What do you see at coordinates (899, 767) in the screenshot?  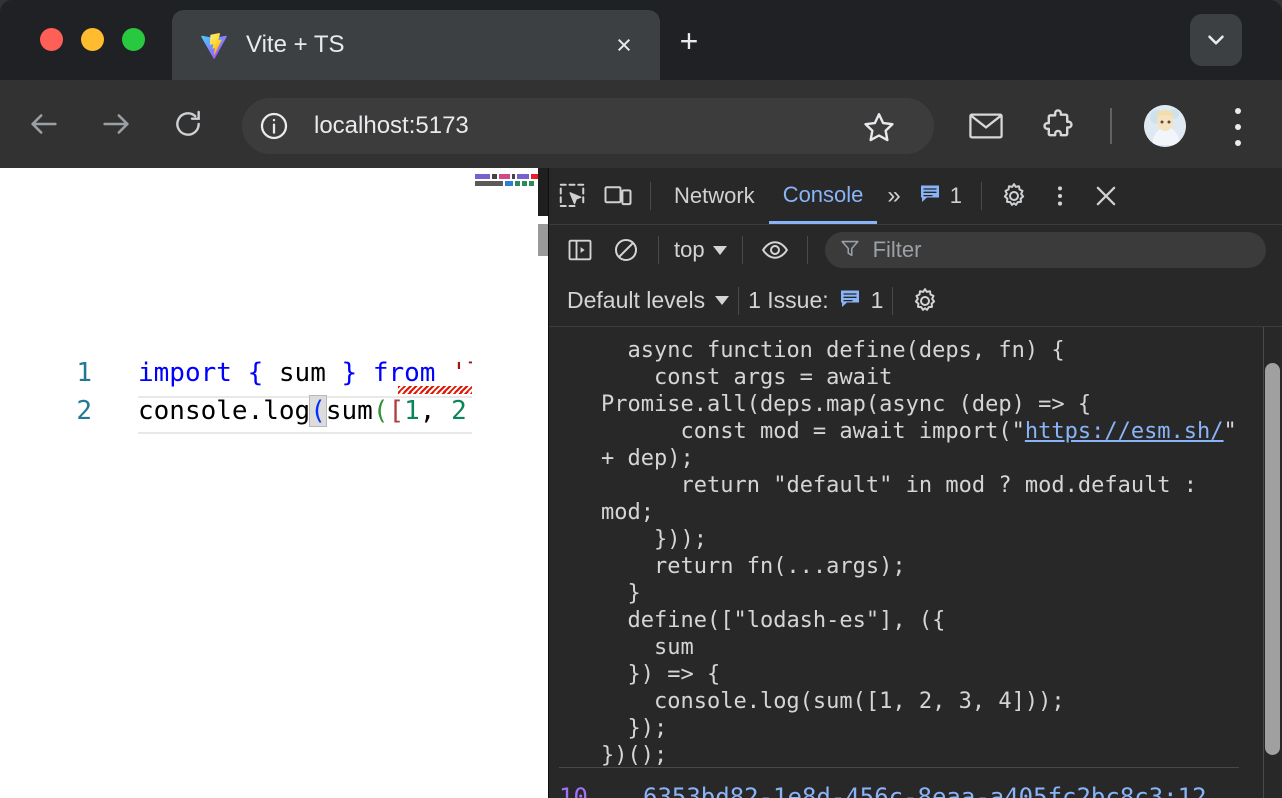 I see `console-row-divider` at bounding box center [899, 767].